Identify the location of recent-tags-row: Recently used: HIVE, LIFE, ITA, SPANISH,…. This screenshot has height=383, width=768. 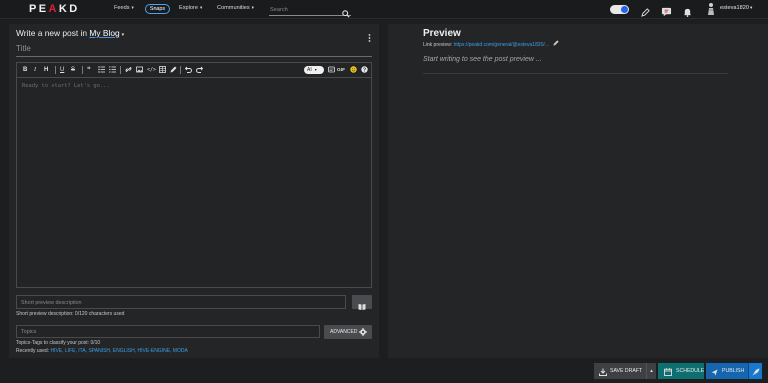
(102, 351).